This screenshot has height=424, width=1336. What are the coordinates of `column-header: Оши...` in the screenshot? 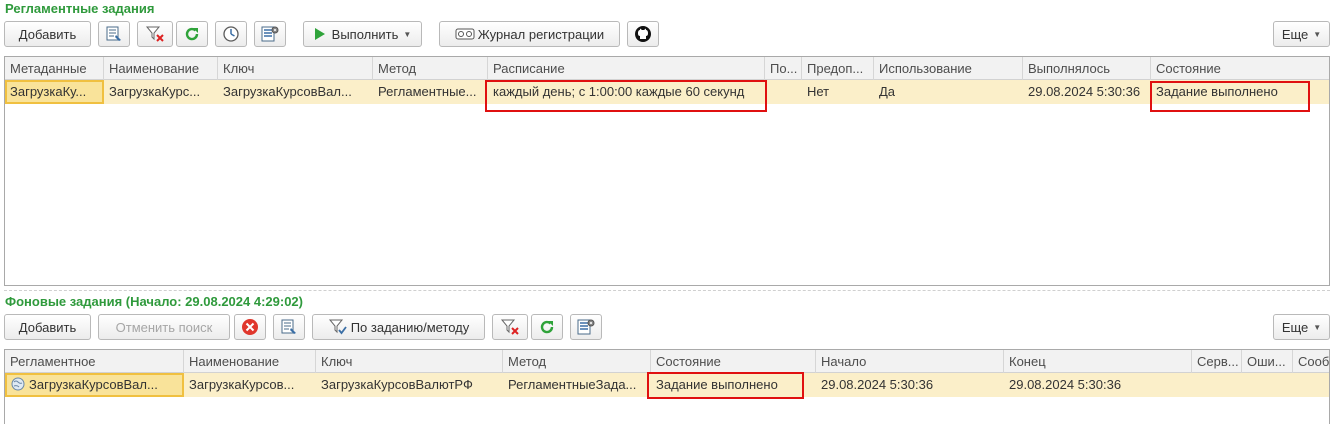 It's located at (1267, 361).